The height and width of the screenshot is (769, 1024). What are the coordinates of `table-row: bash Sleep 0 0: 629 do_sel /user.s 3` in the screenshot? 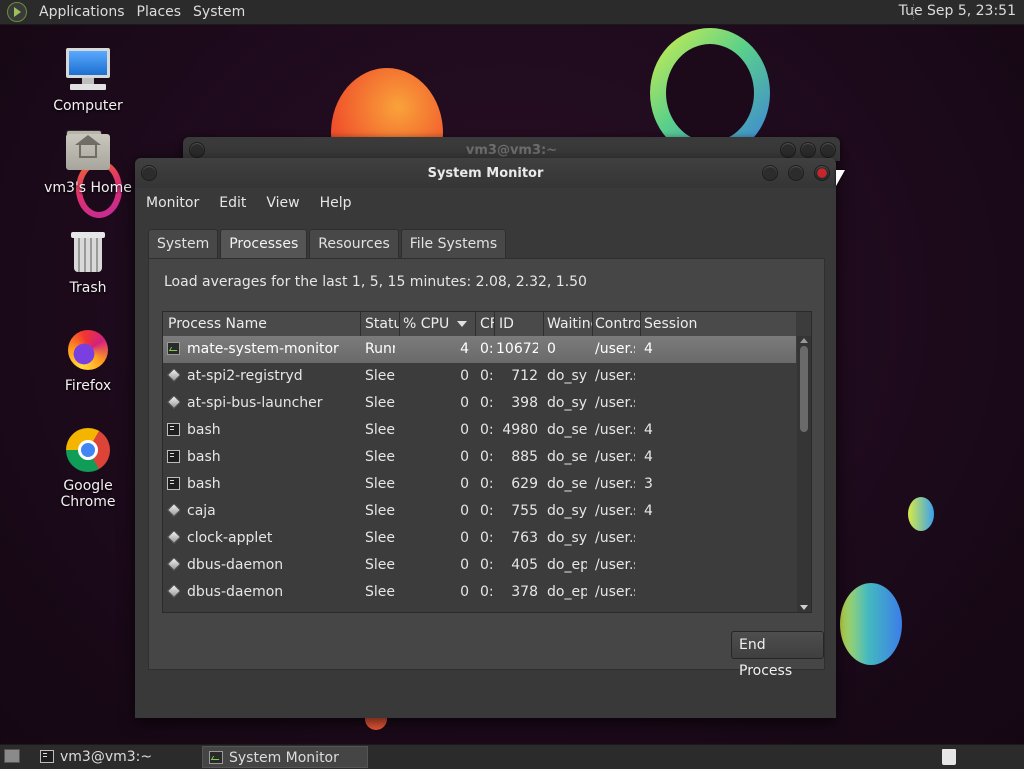 It's located at (479, 484).